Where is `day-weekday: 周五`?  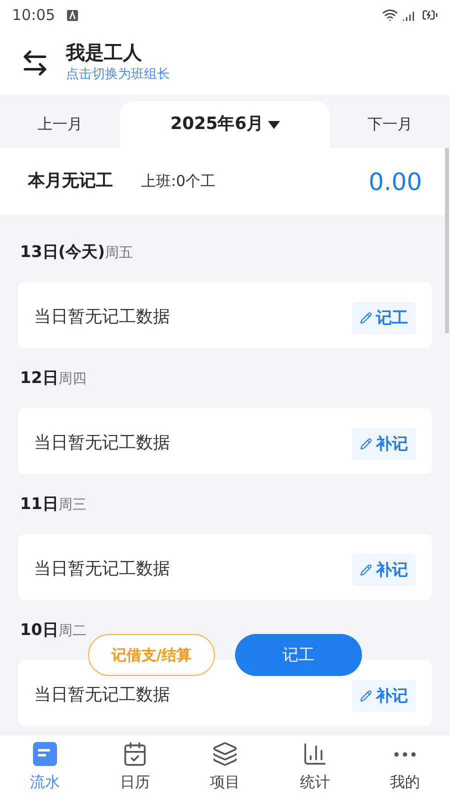 day-weekday: 周五 is located at coordinates (118, 253).